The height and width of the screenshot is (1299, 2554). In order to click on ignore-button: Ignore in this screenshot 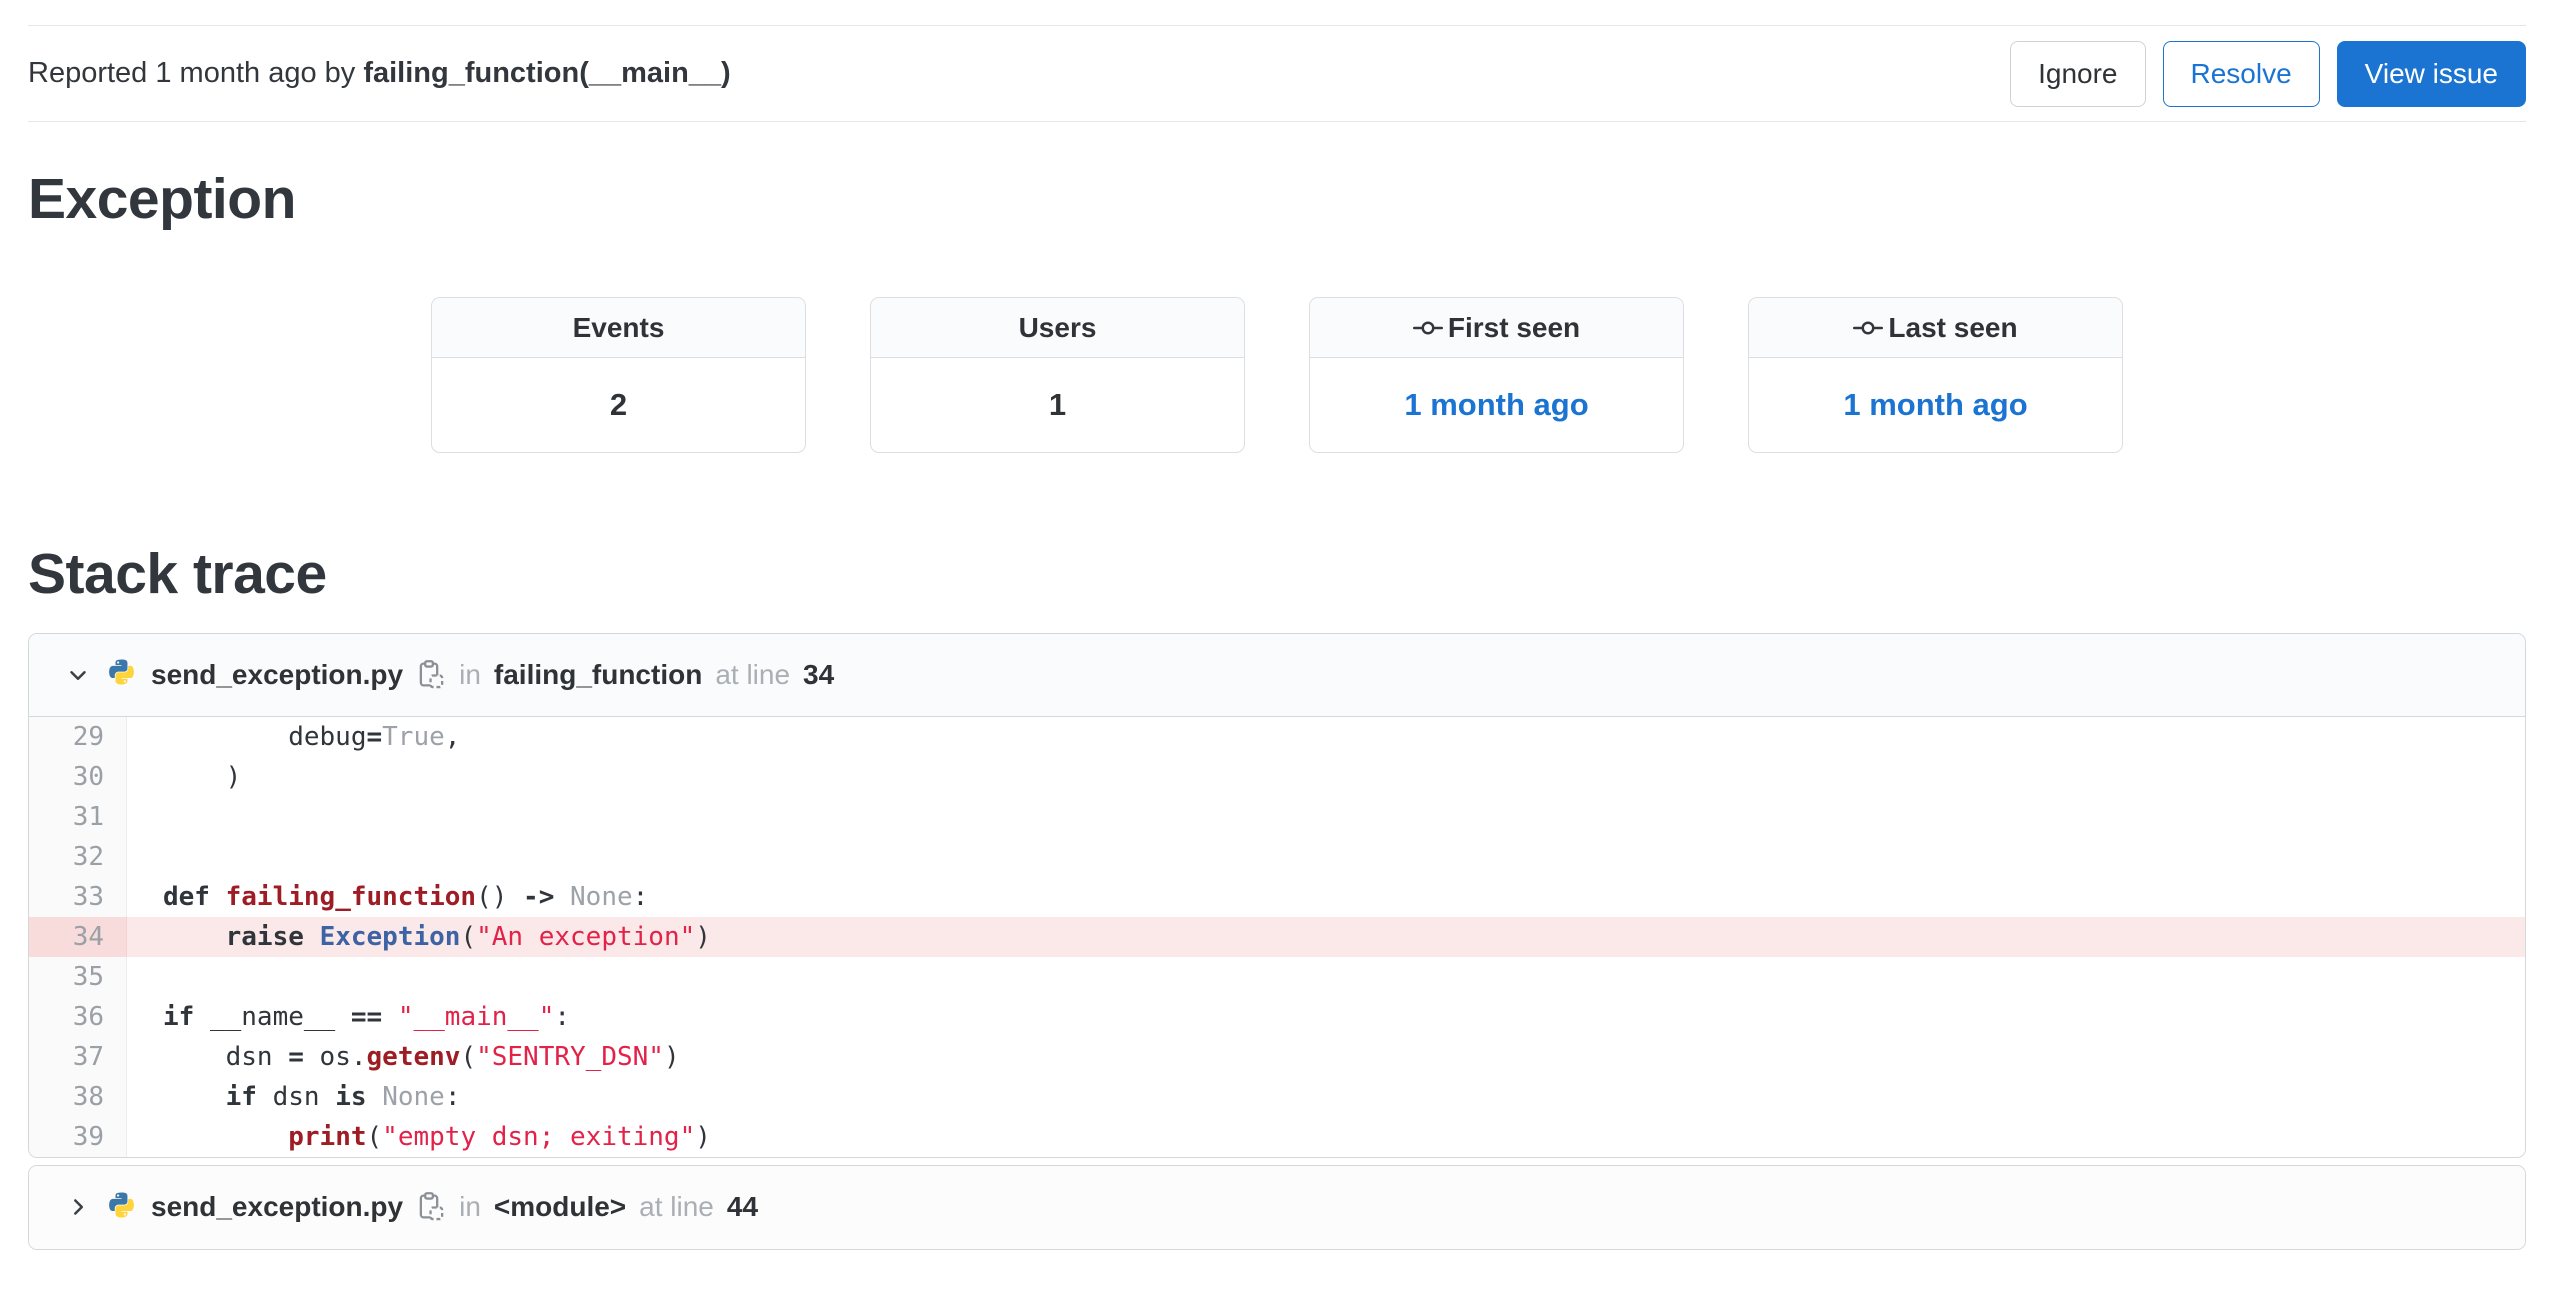, I will do `click(2078, 73)`.